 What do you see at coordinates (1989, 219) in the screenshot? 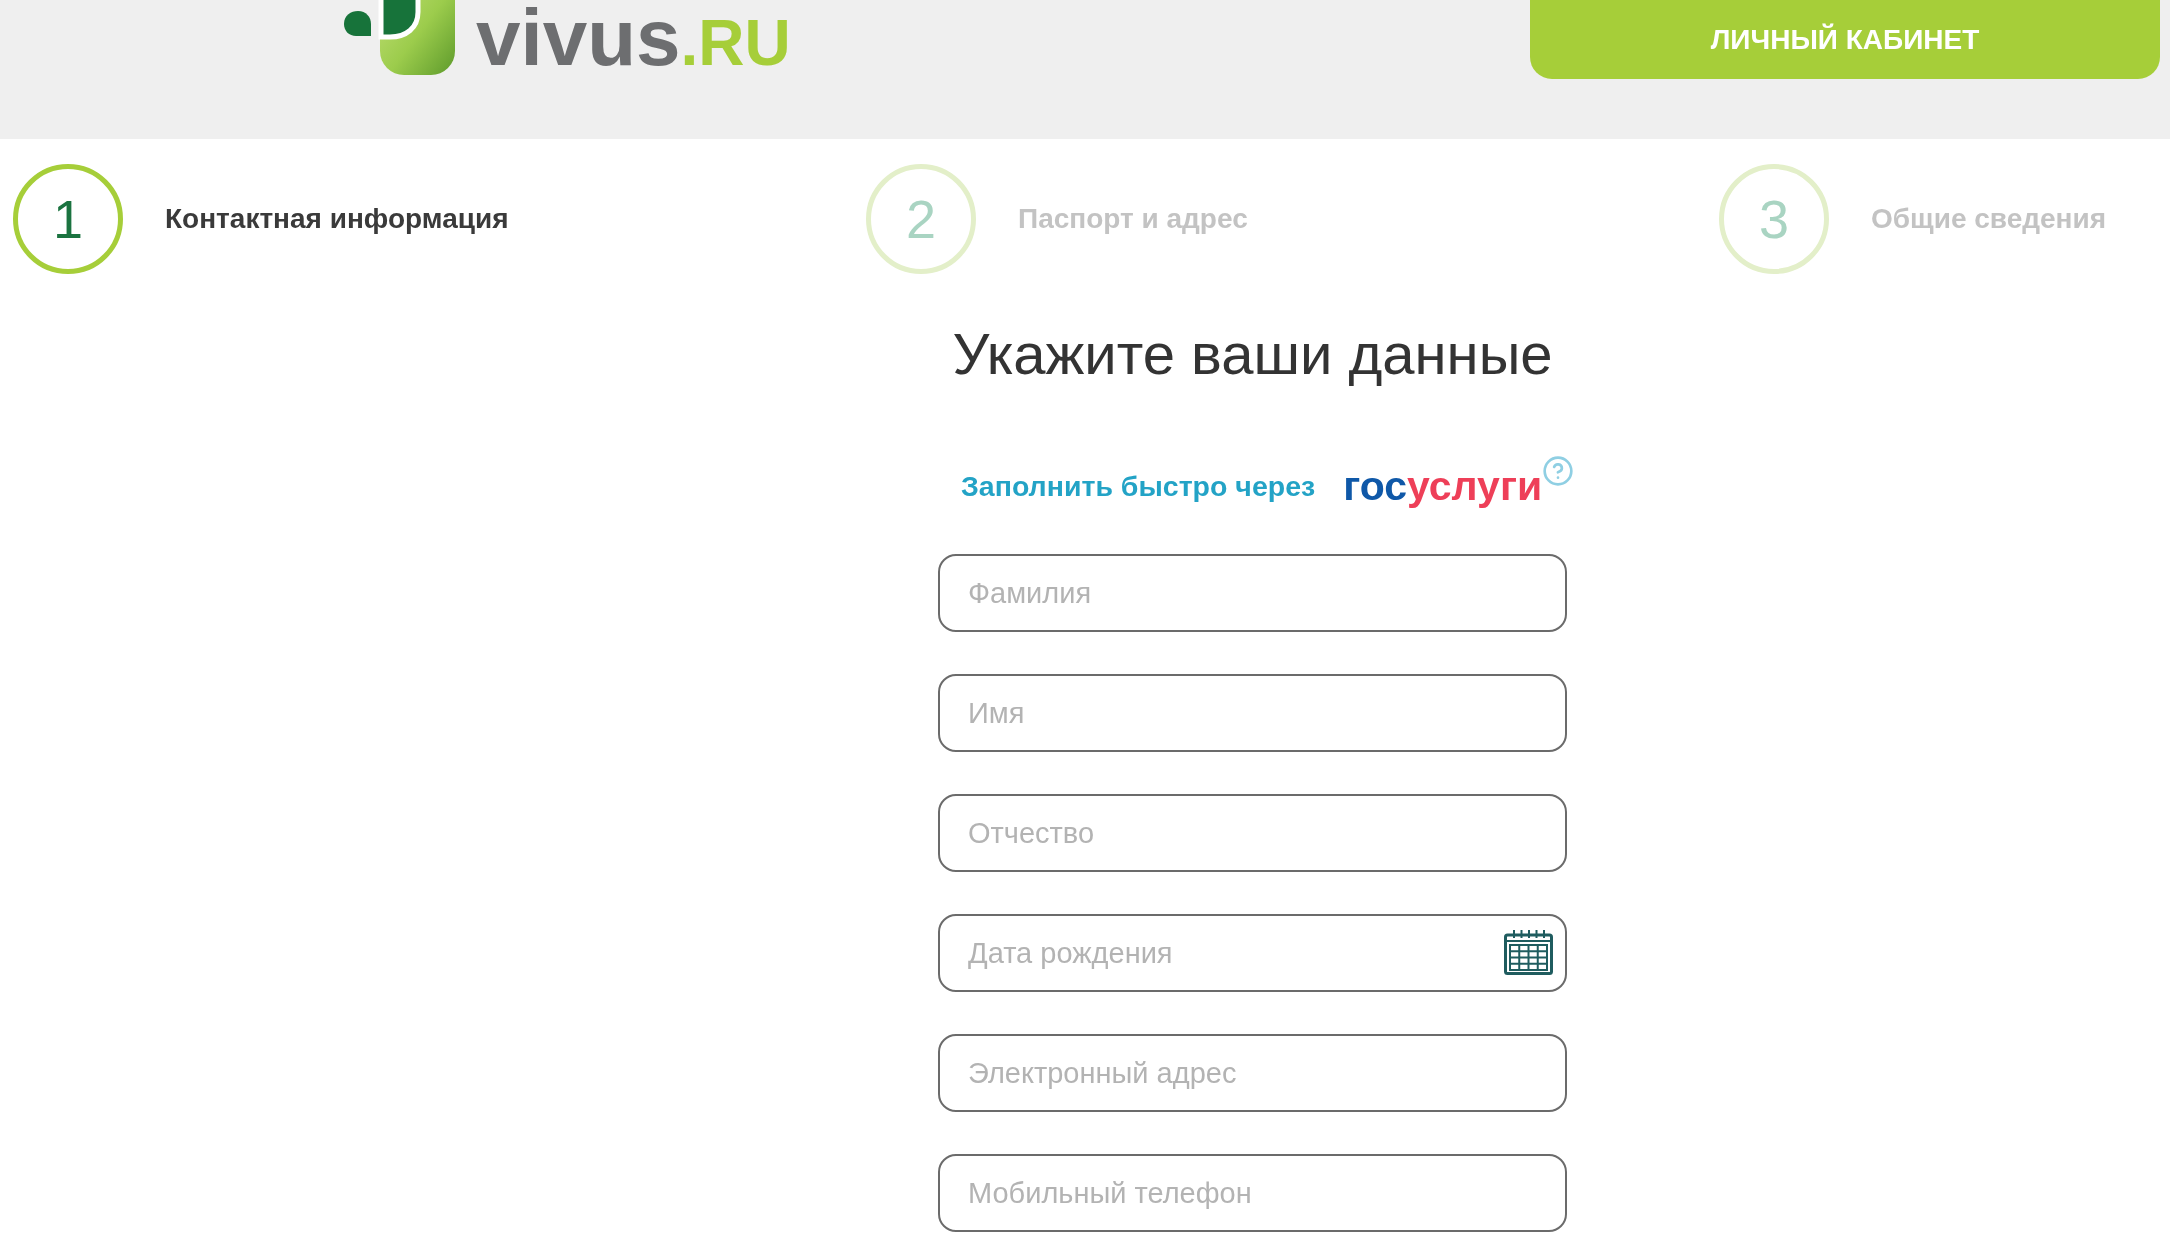
I see `step-label: Общие сведения` at bounding box center [1989, 219].